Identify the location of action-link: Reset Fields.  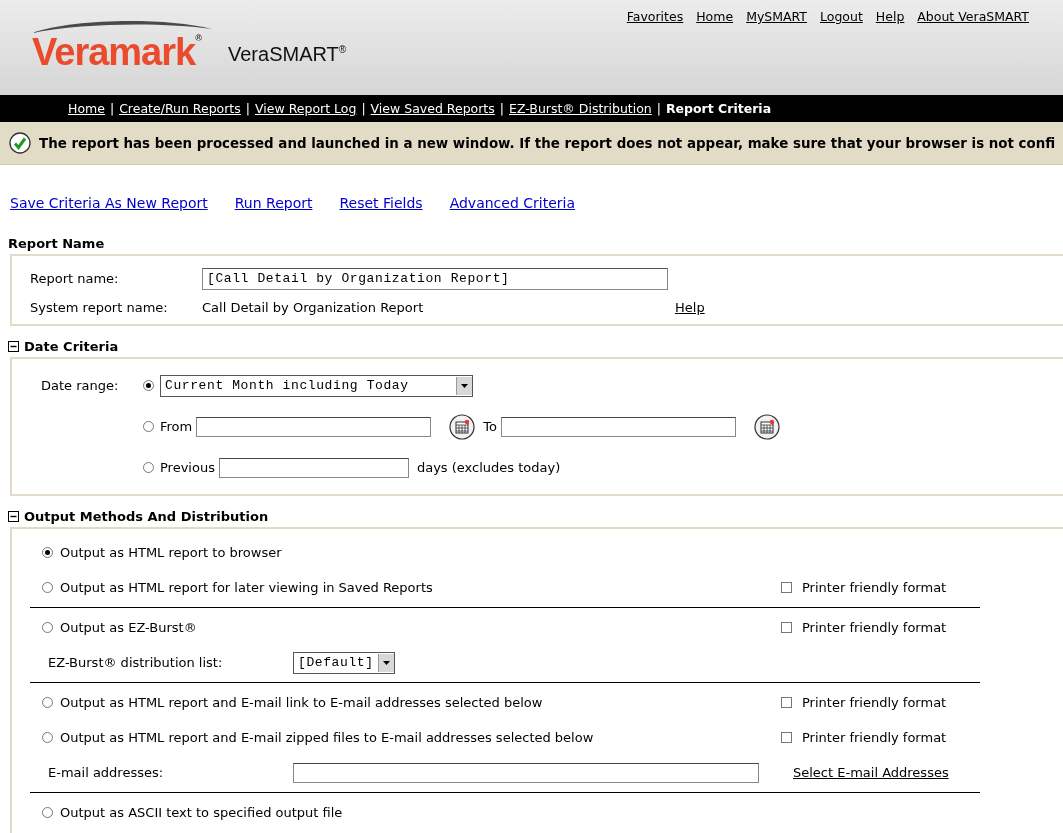
(381, 210).